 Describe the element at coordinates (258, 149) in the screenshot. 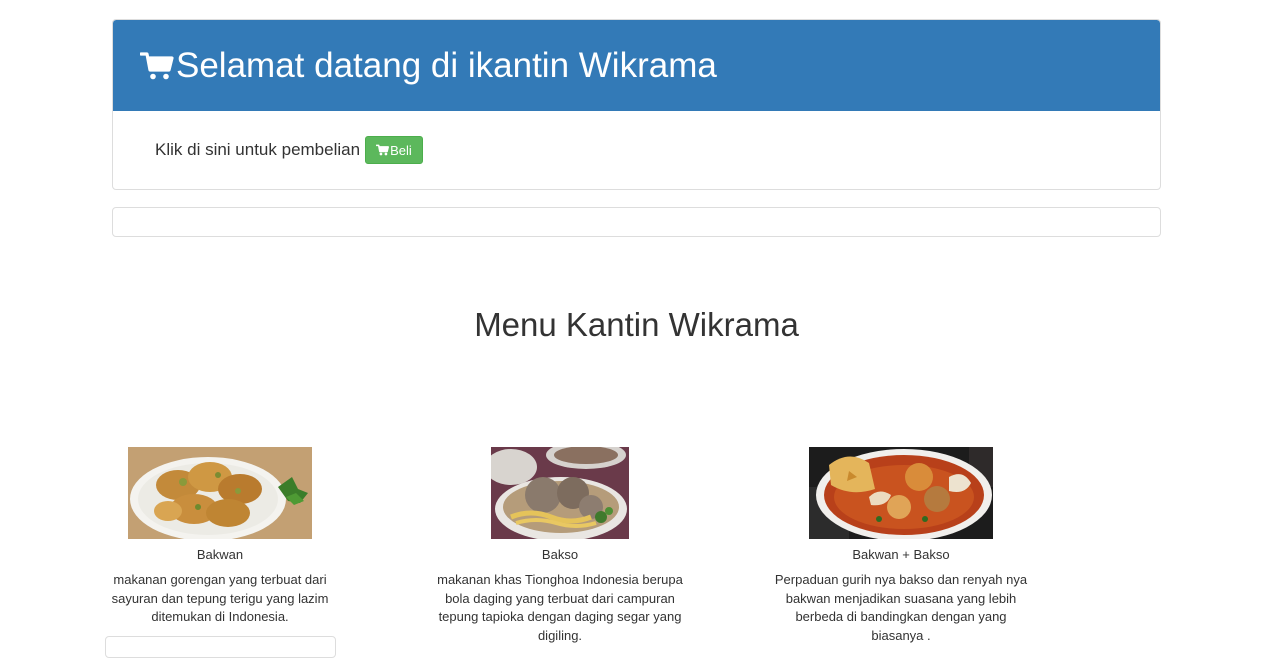

I see `purchase-prompt: Klik di sini untuk pembelian` at that location.